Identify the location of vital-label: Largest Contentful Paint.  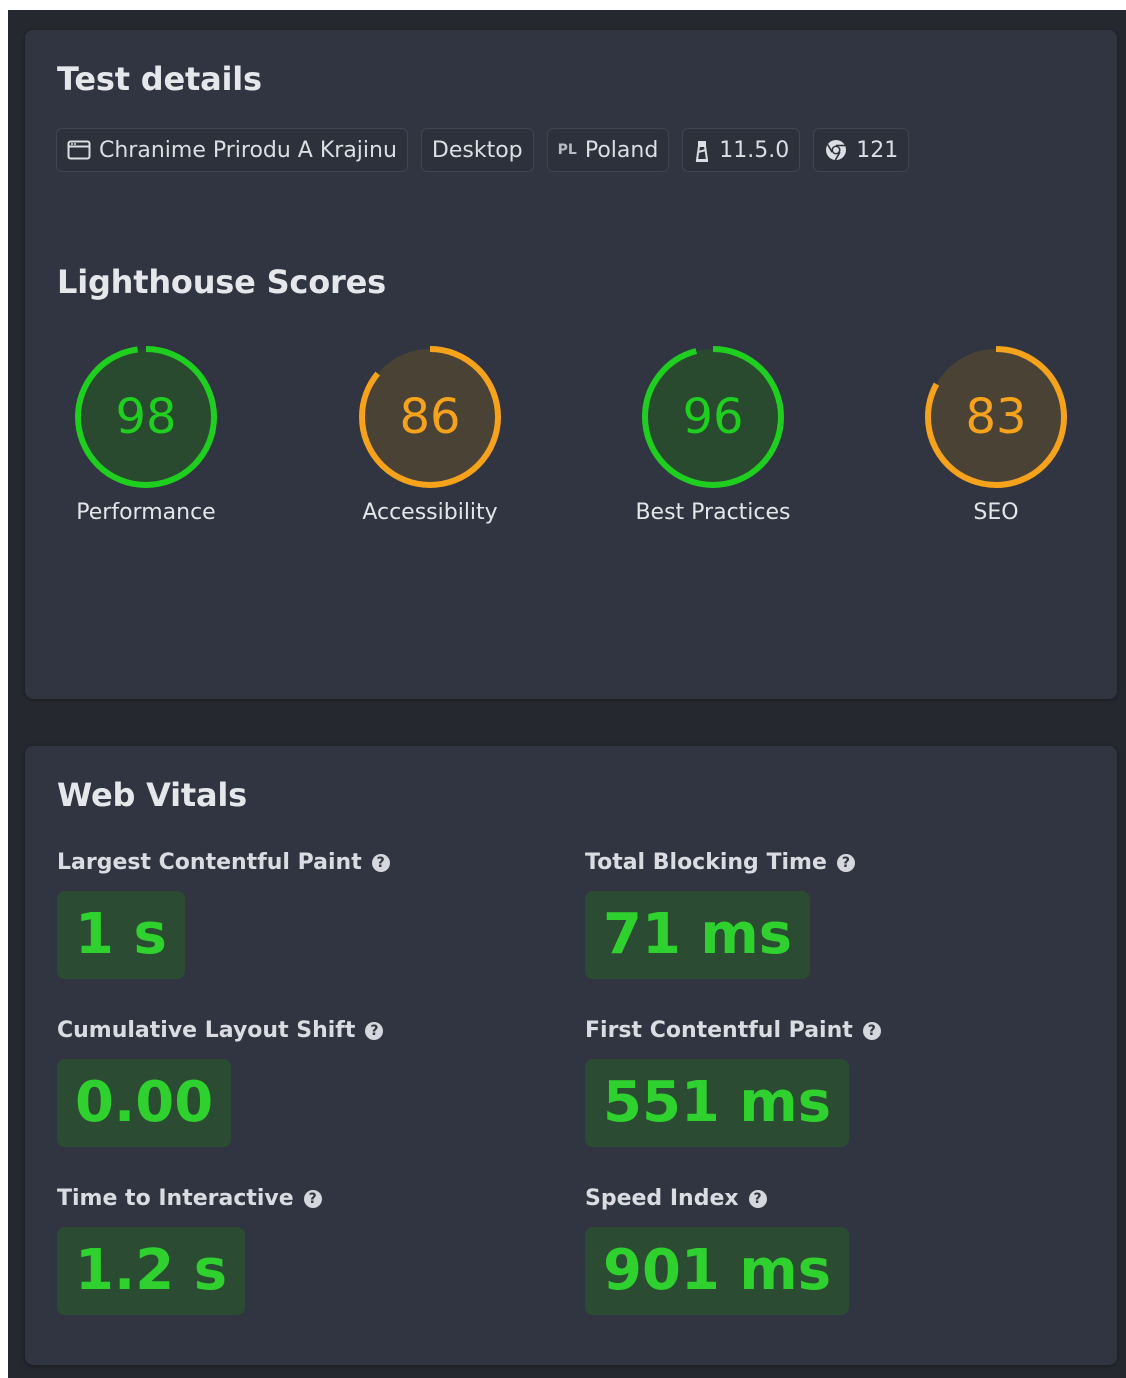
(209, 862).